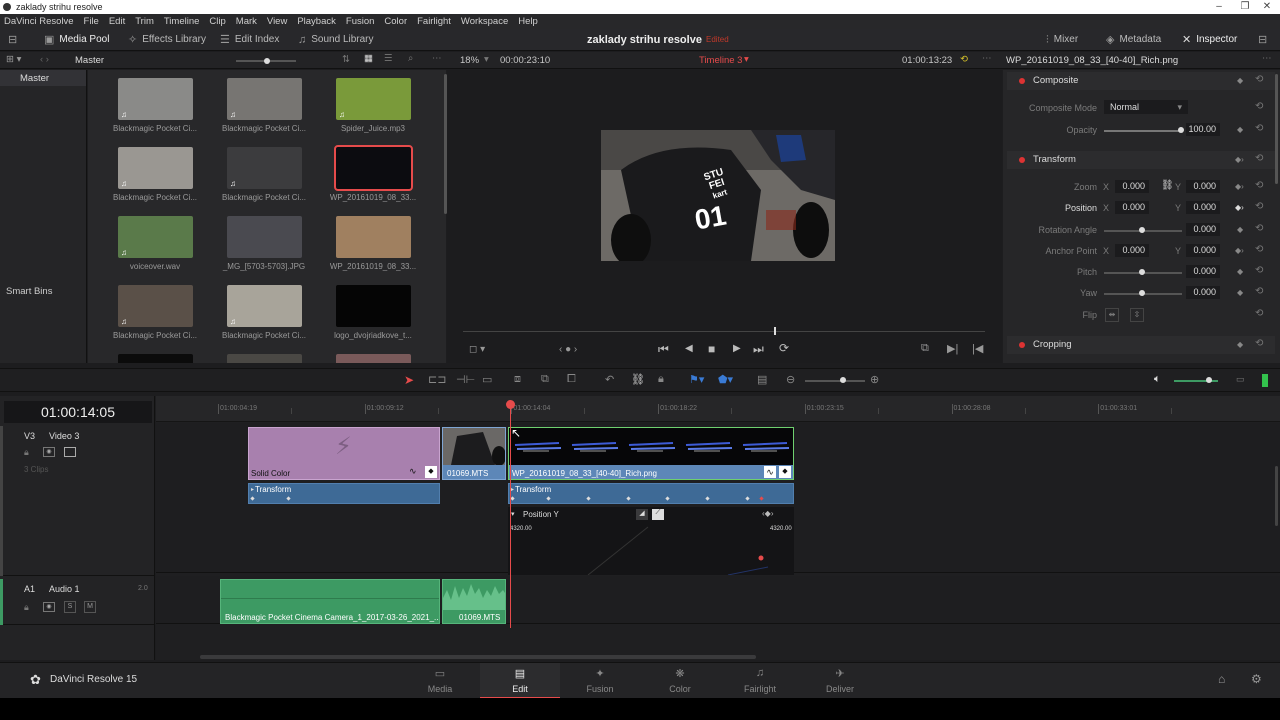 The image size is (1280, 720). Describe the element at coordinates (277, 21) in the screenshot. I see `menu-item-view: View` at that location.